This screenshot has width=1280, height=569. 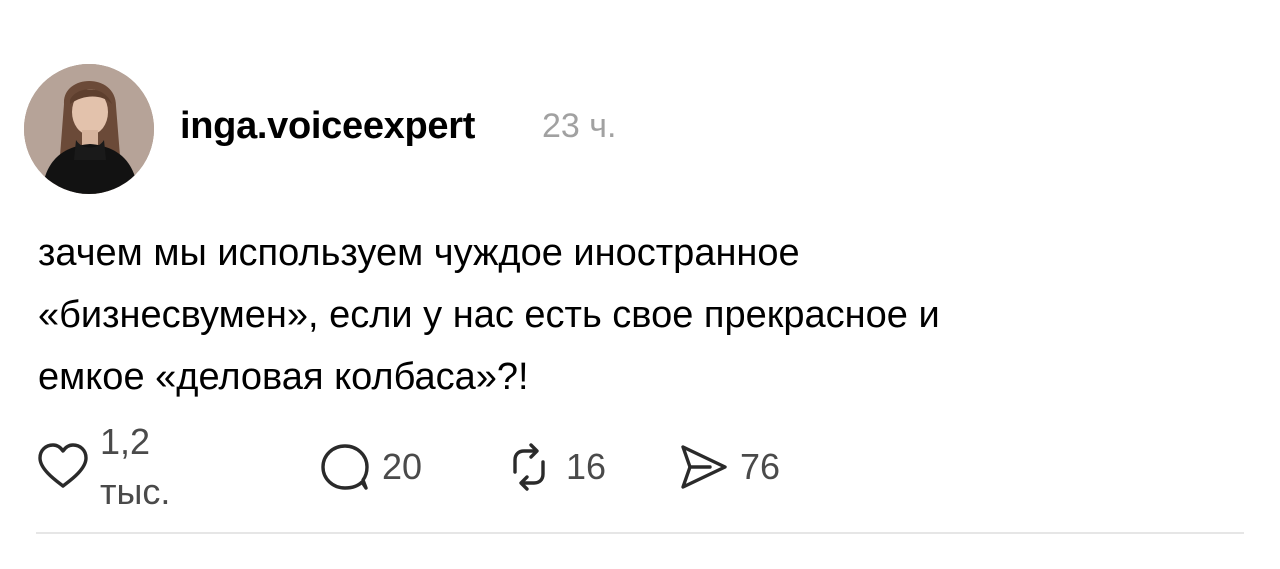 I want to click on post-timestamp: 23 ч., so click(x=579, y=126).